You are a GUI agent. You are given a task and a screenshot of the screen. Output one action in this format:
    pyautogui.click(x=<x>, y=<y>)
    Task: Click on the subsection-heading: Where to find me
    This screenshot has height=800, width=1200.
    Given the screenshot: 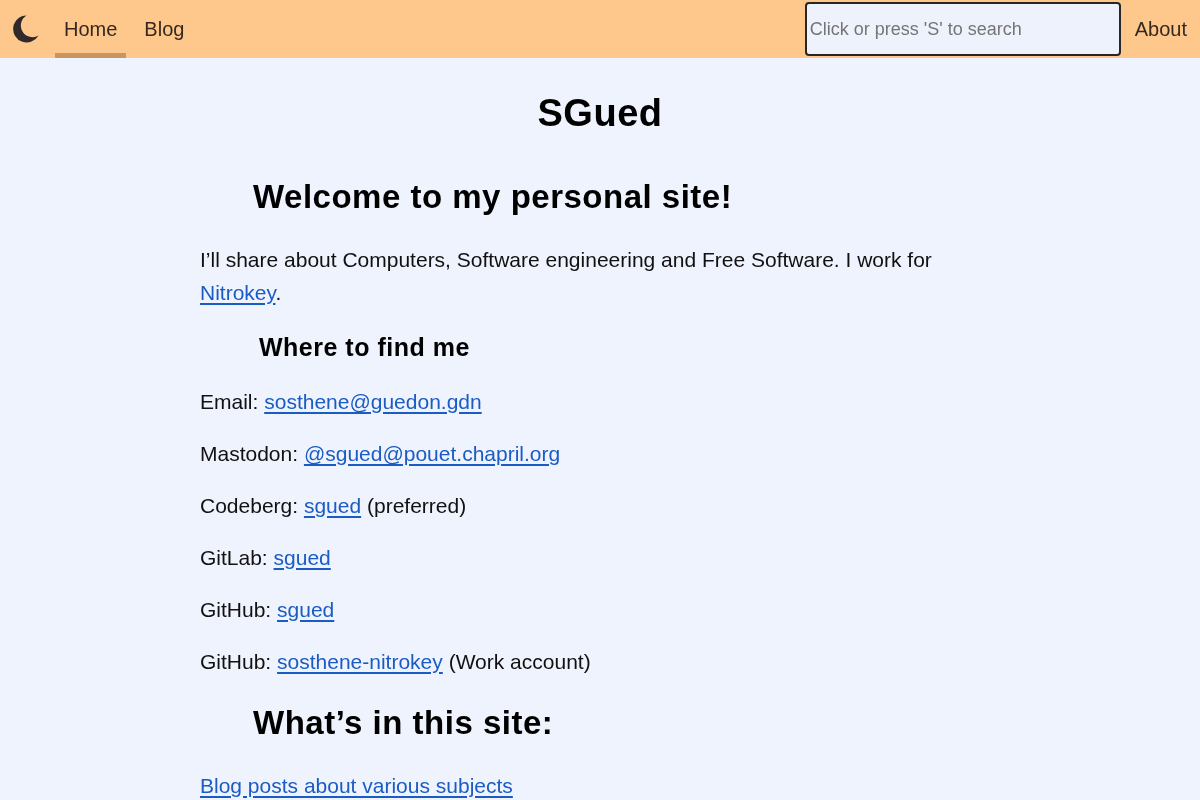 What is the action you would take?
    pyautogui.click(x=364, y=347)
    